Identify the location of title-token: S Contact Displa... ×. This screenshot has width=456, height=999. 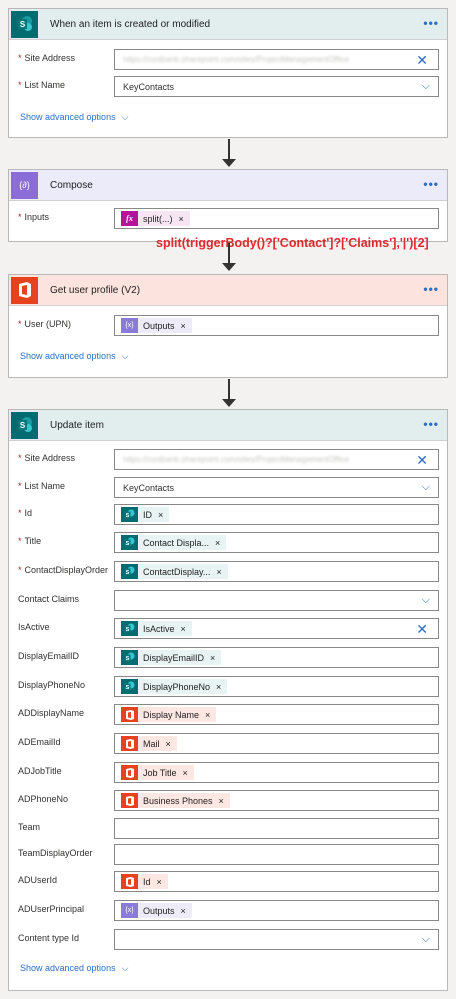
(174, 542).